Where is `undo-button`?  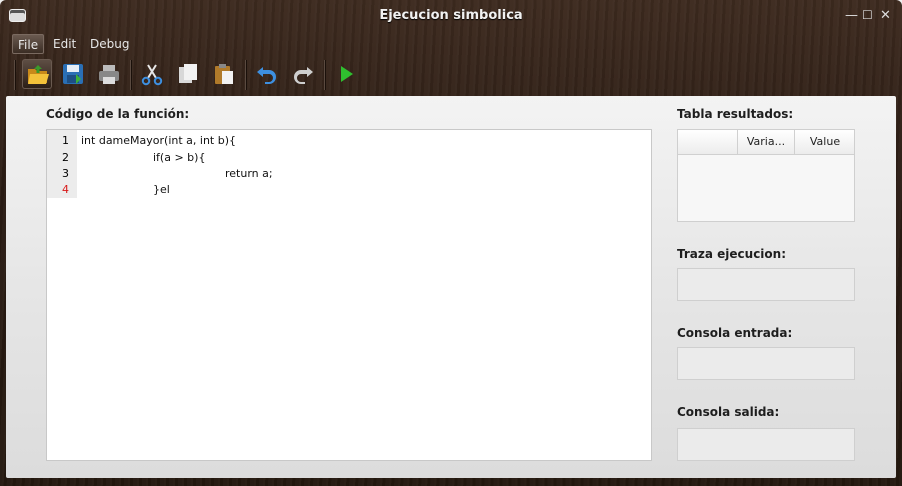
undo-button is located at coordinates (267, 74).